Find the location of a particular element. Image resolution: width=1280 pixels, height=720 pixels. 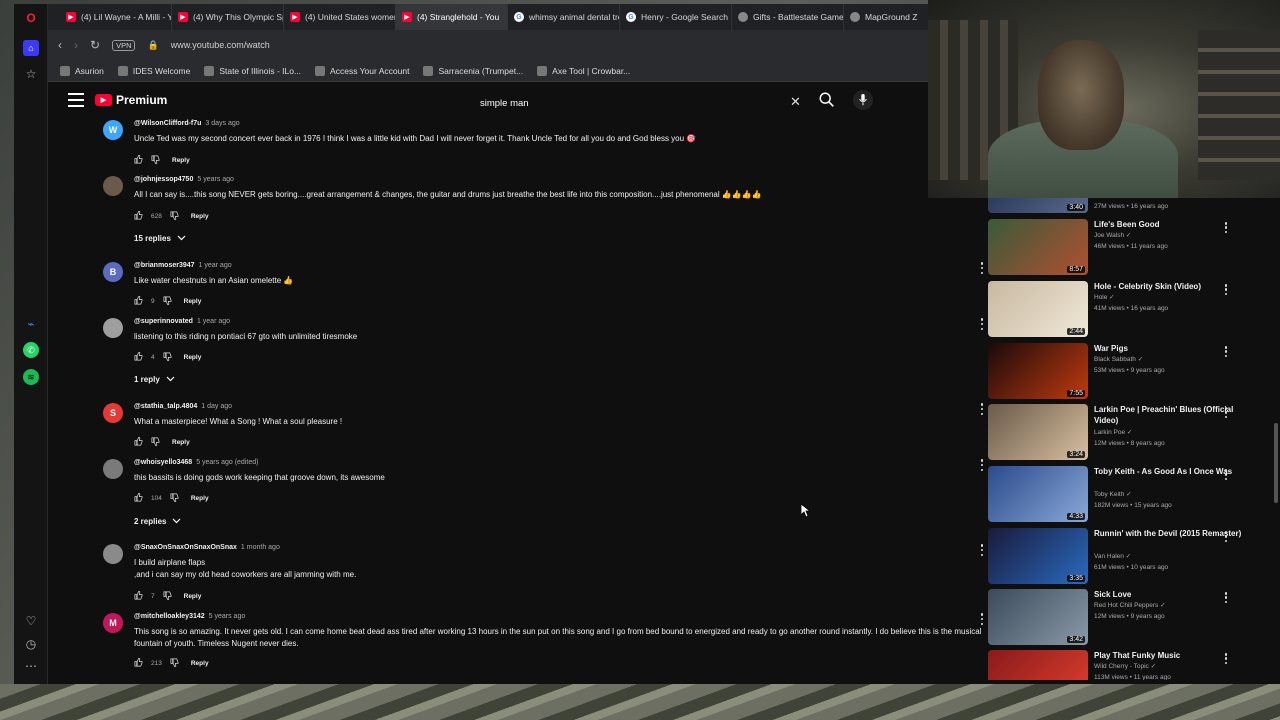

hamburger-menu-icon is located at coordinates (76, 100).